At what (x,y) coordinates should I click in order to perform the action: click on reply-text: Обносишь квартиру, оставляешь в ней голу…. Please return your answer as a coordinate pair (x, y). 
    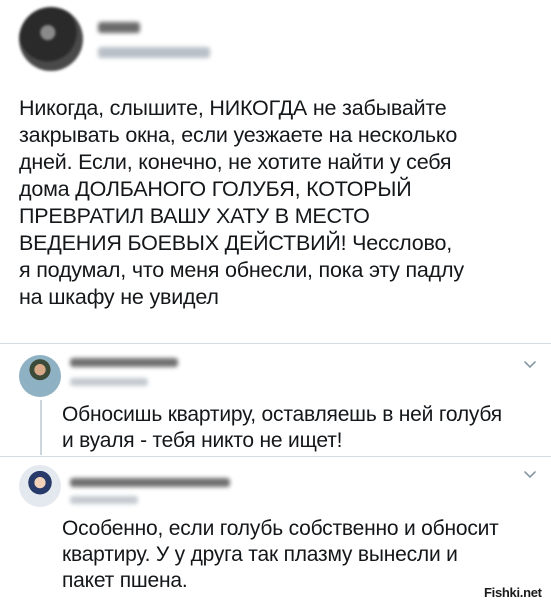
    Looking at the image, I should click on (282, 427).